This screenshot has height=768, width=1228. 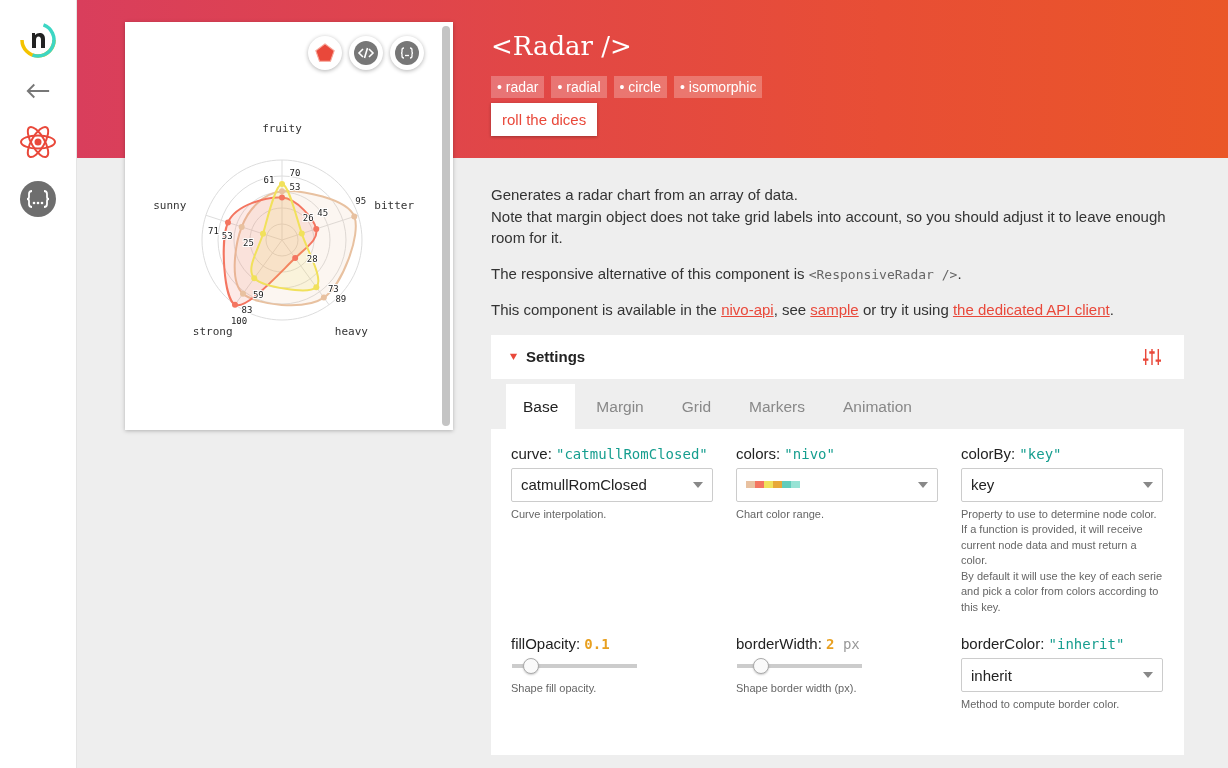 What do you see at coordinates (612, 484) in the screenshot?
I see `select-field: catmullRomClosed` at bounding box center [612, 484].